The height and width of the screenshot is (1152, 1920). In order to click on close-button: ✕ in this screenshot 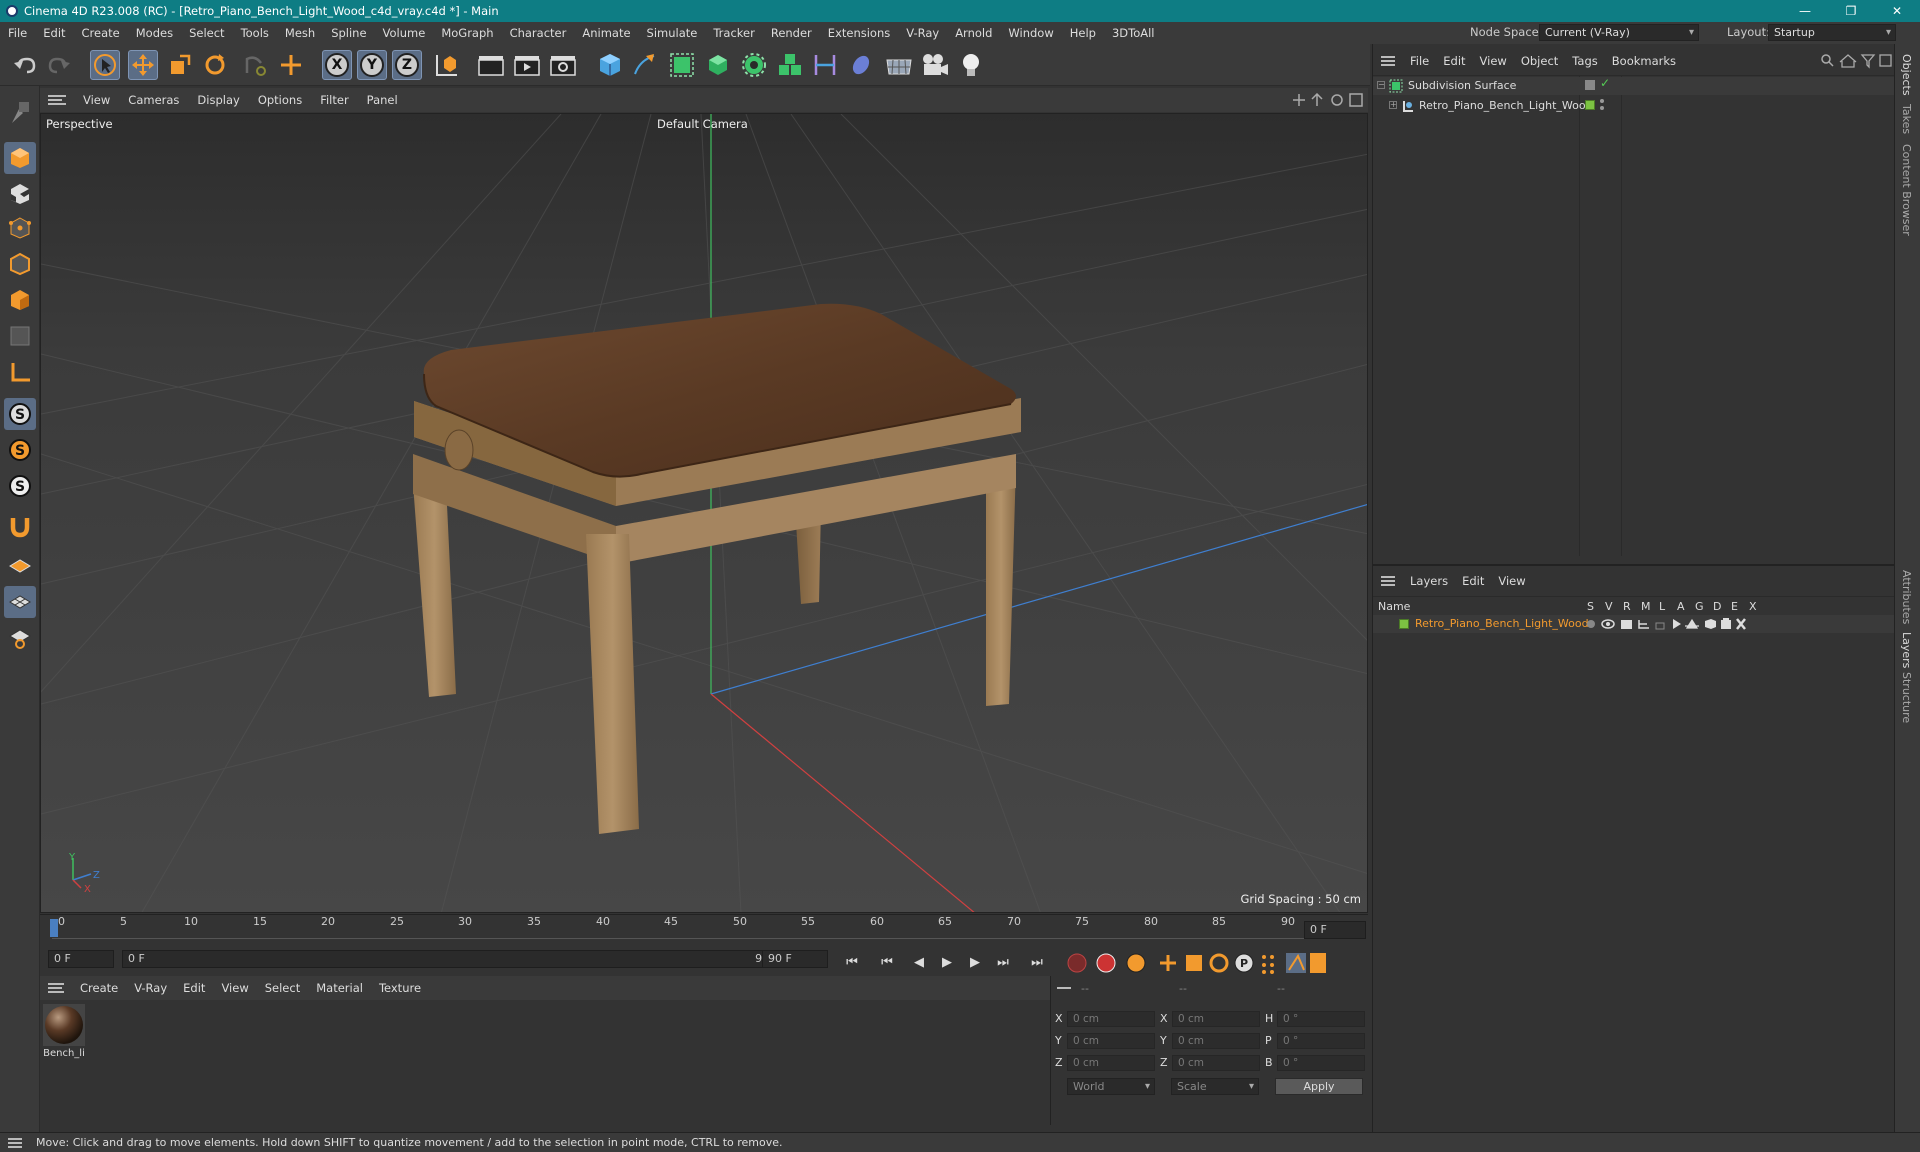, I will do `click(1897, 11)`.